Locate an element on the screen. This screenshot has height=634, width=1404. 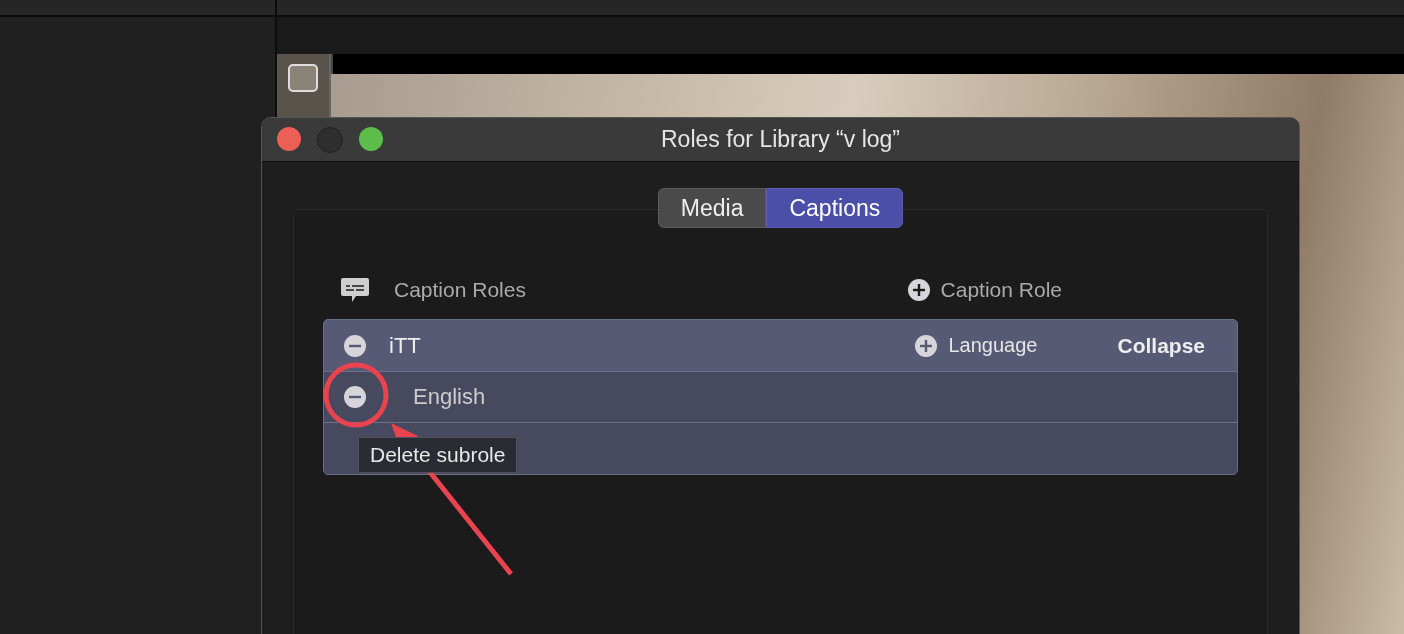
add-language-label: Language is located at coordinates (993, 345).